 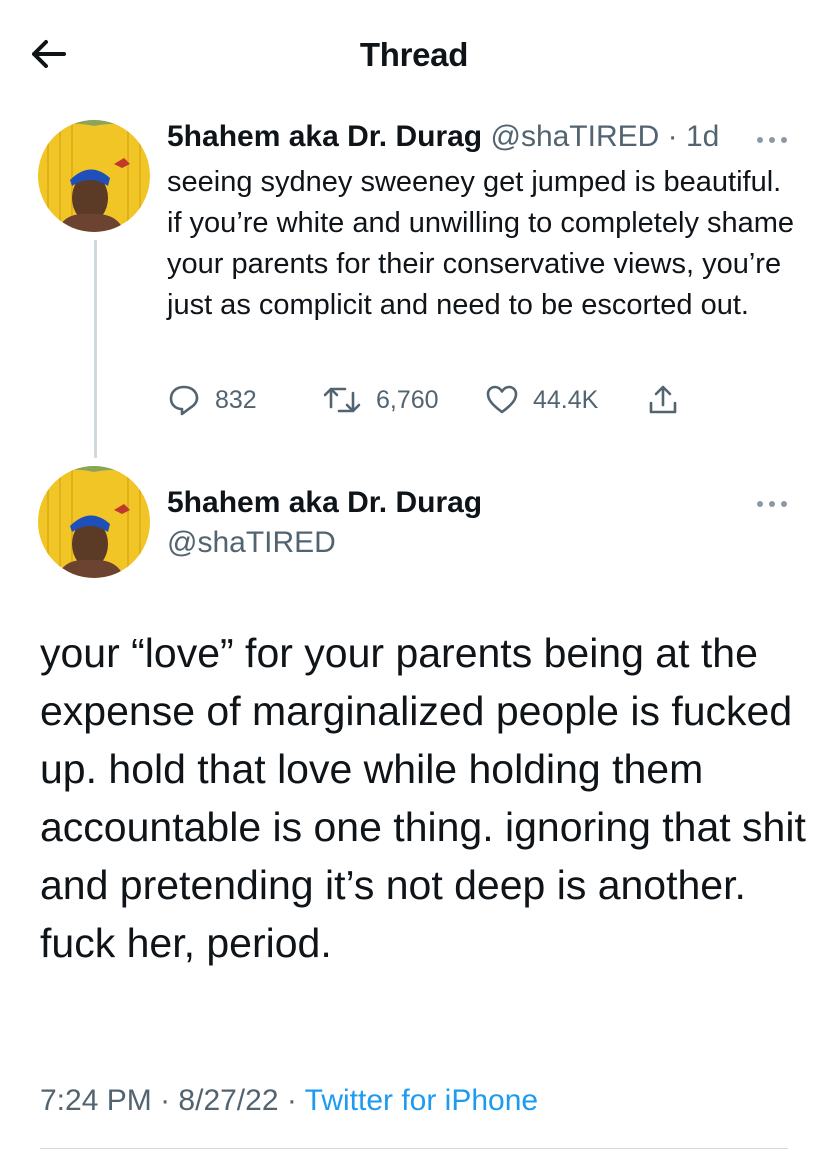 What do you see at coordinates (407, 399) in the screenshot?
I see `retweet-count: 6,760` at bounding box center [407, 399].